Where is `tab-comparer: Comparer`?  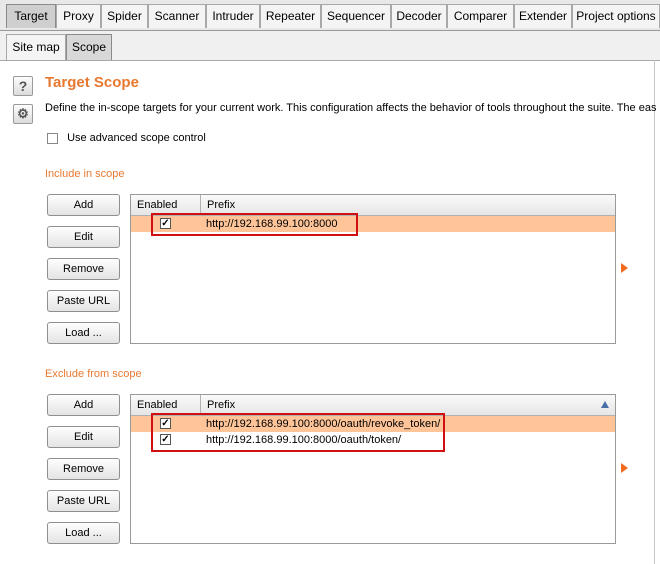
tab-comparer: Comparer is located at coordinates (480, 16).